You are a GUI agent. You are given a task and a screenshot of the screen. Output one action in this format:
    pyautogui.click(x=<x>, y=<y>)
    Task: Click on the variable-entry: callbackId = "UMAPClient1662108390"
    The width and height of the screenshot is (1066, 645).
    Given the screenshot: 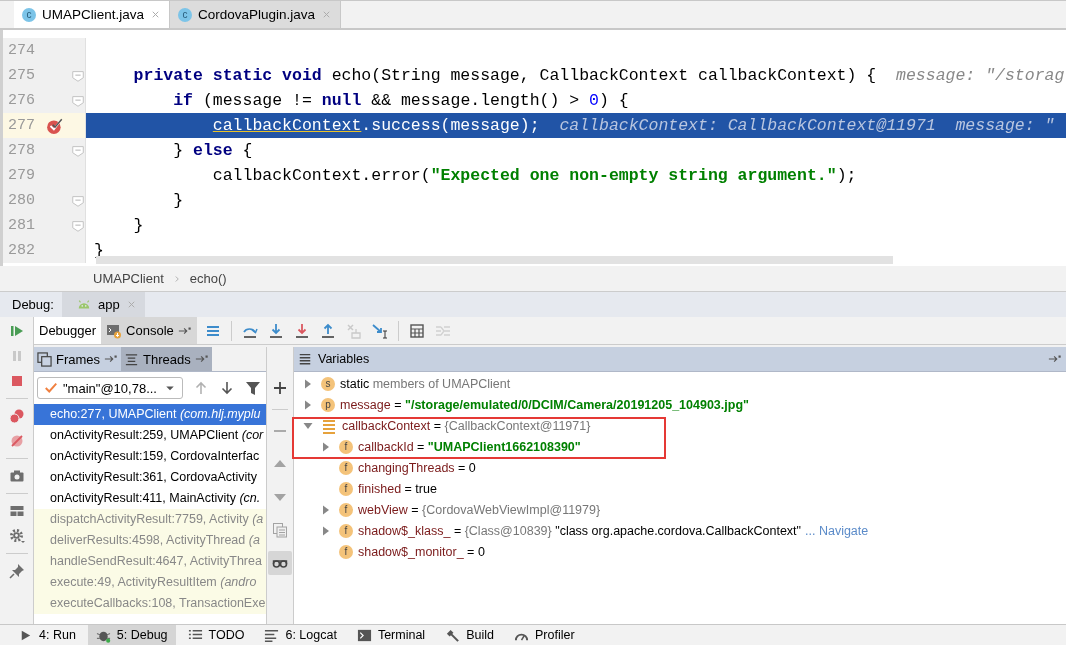 What is the action you would take?
    pyautogui.click(x=469, y=446)
    